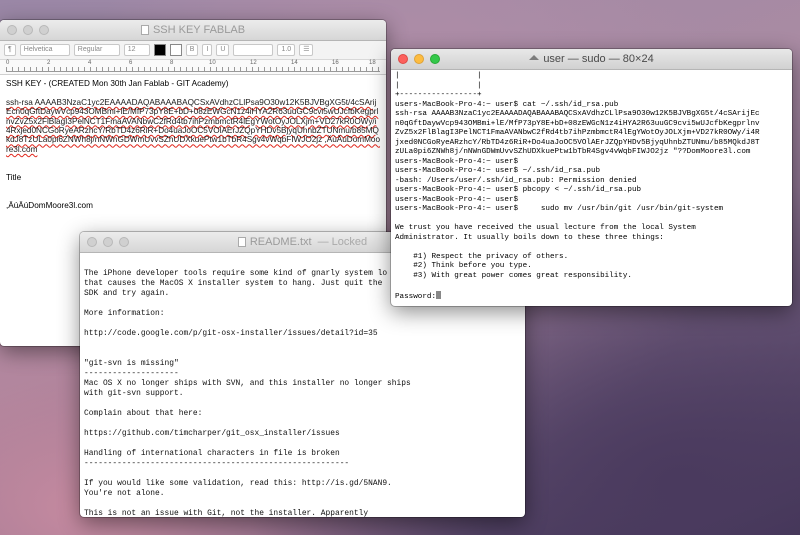 The image size is (800, 535). What do you see at coordinates (223, 50) in the screenshot?
I see `underline-button: U` at bounding box center [223, 50].